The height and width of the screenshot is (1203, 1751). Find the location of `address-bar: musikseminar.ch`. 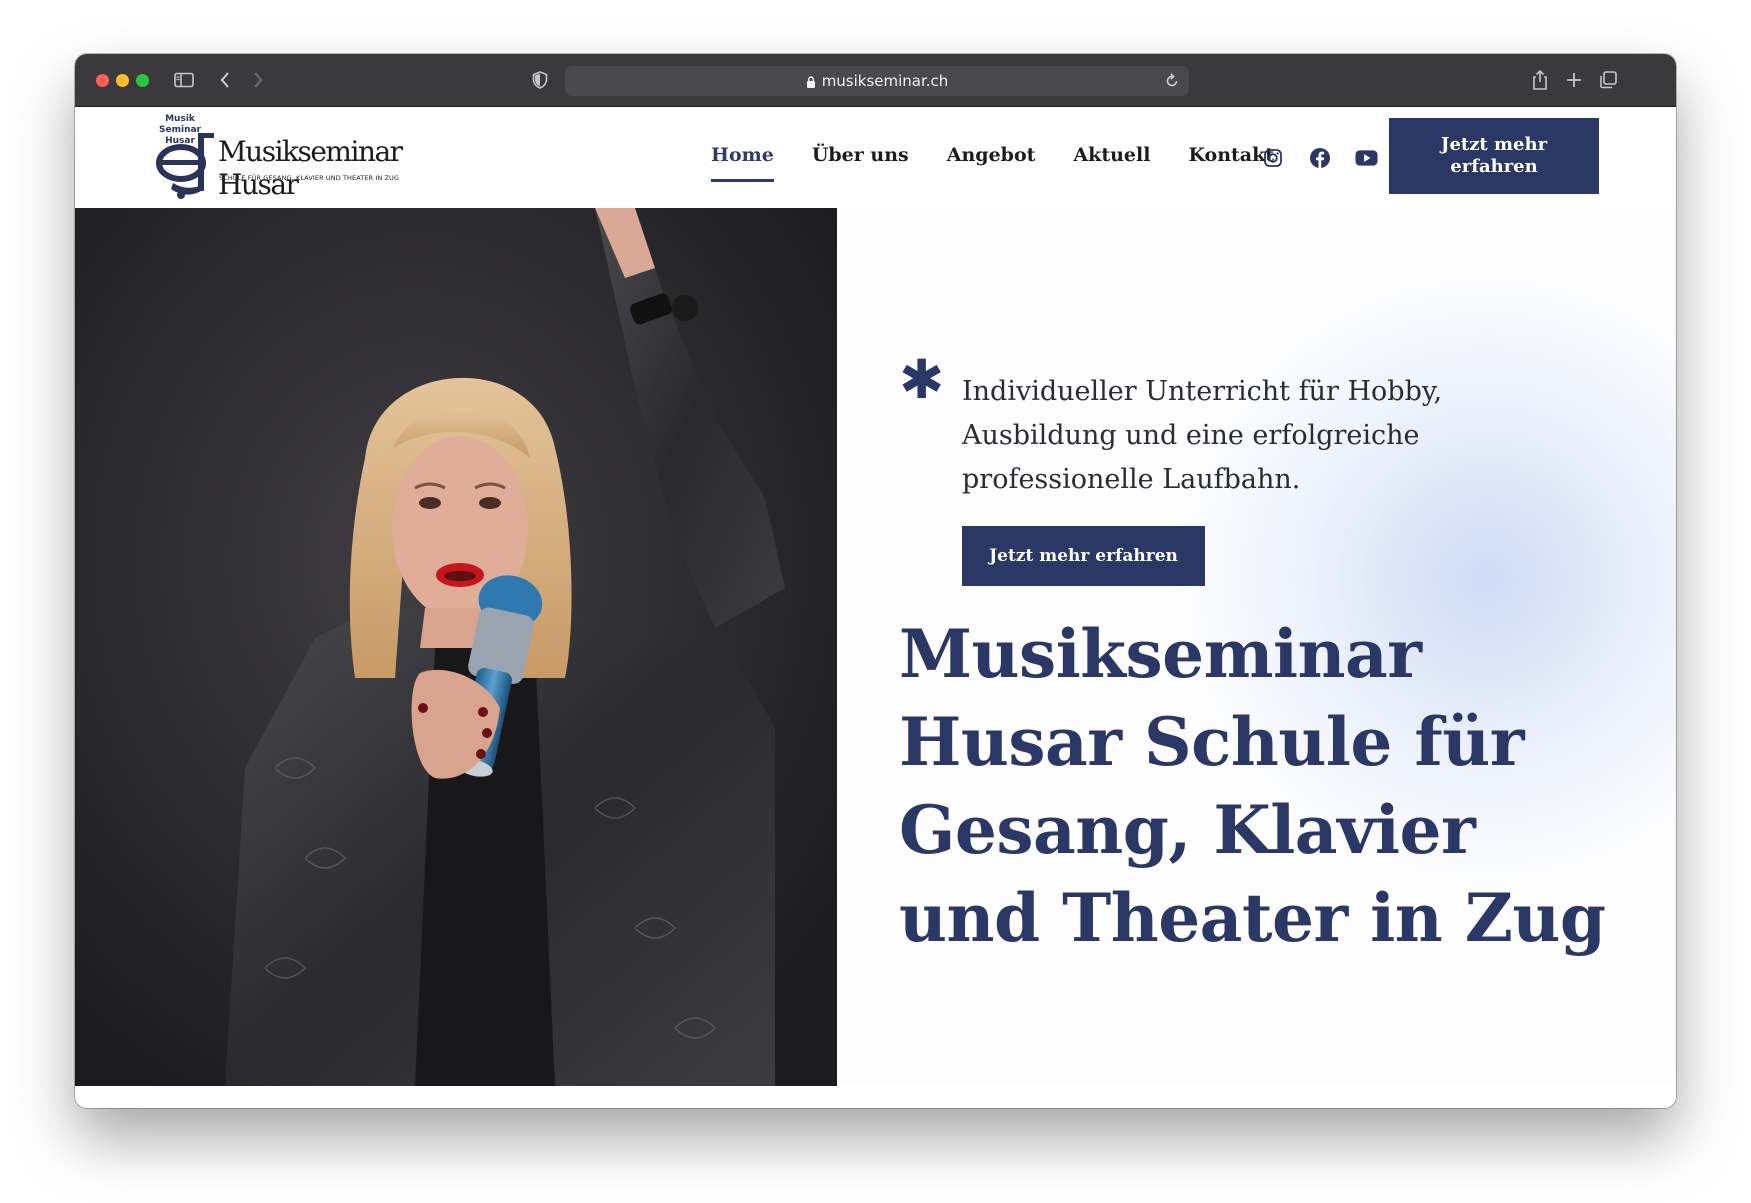

address-bar: musikseminar.ch is located at coordinates (877, 81).